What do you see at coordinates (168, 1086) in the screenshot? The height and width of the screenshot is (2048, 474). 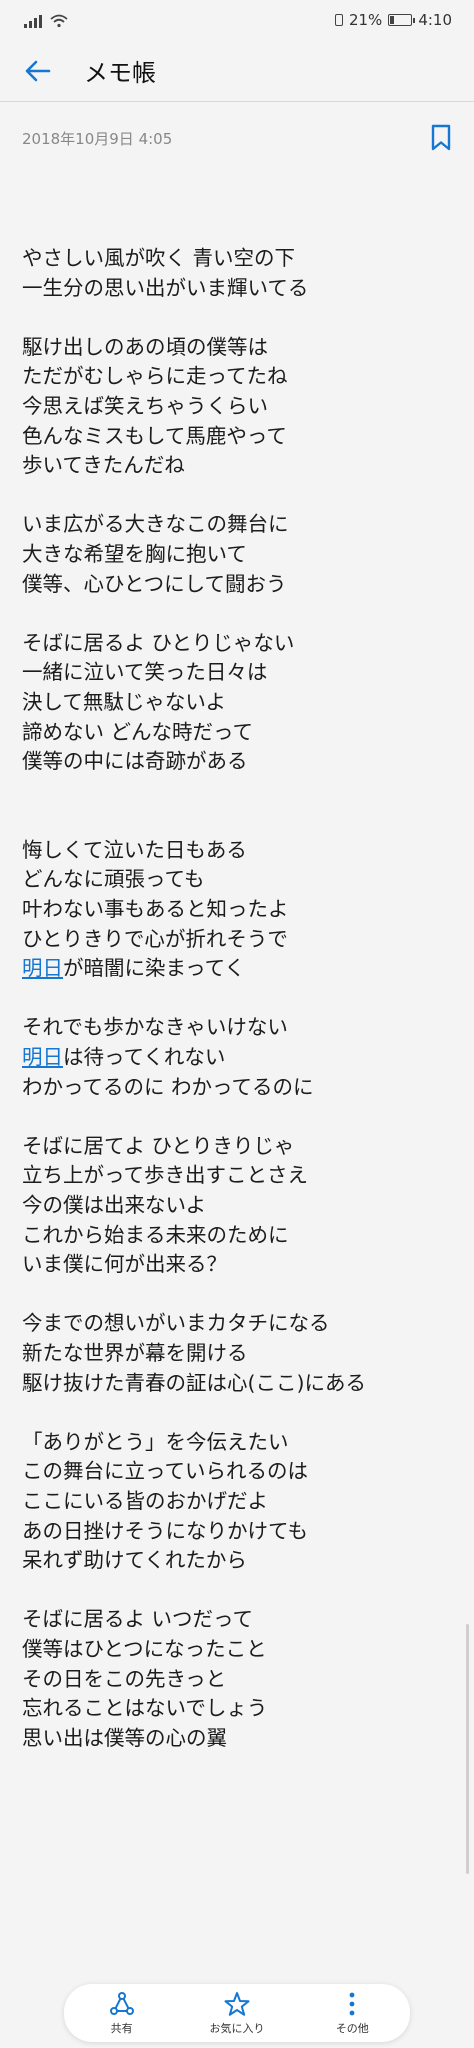 I see `note-line: わかってるのに わかってるのに` at bounding box center [168, 1086].